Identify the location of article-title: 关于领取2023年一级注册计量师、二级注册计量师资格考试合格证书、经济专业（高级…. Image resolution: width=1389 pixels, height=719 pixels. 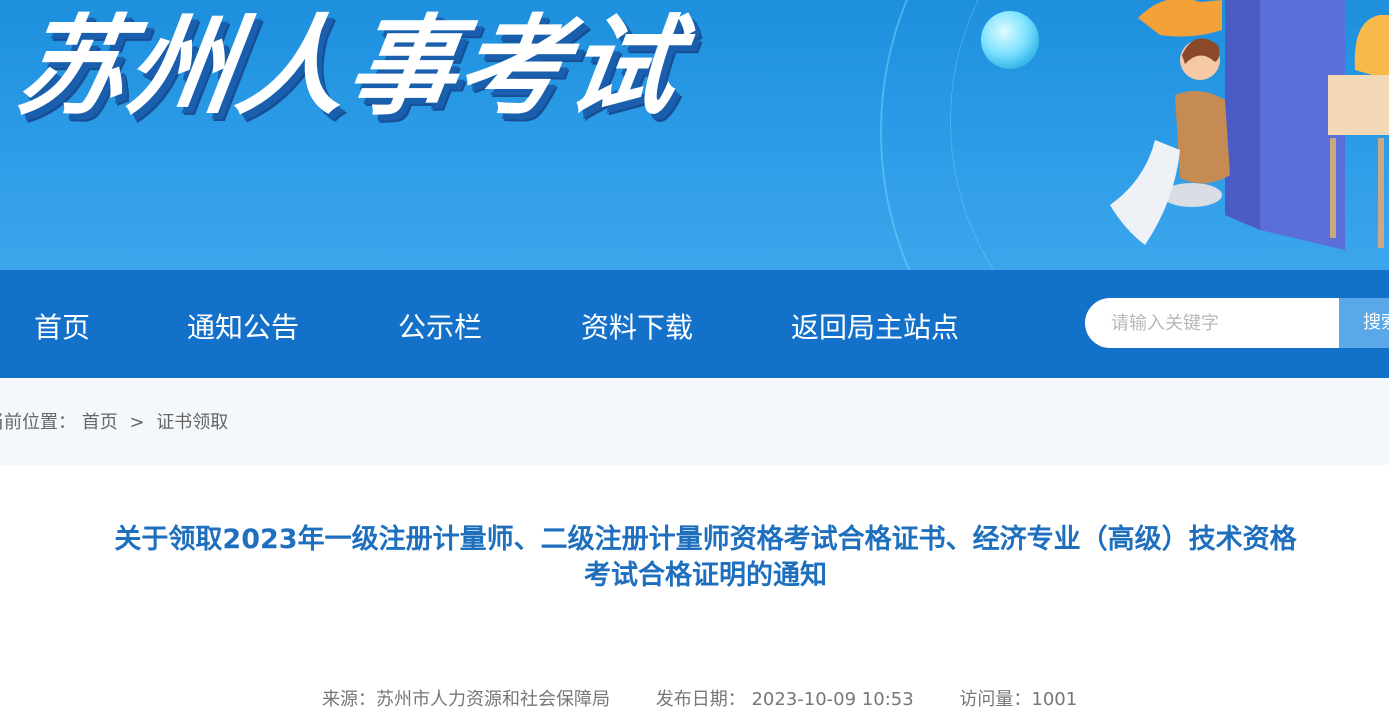
(694, 558).